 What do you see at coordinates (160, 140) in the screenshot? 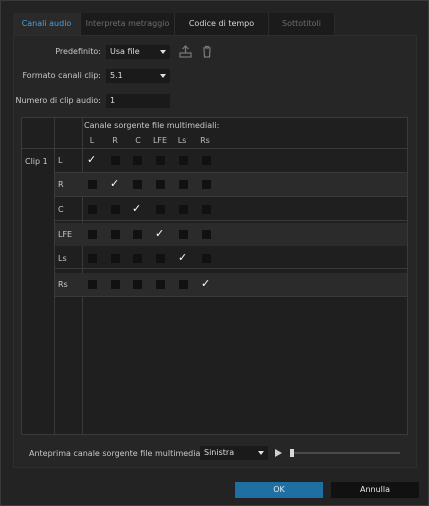
I see `column-header: LFE` at bounding box center [160, 140].